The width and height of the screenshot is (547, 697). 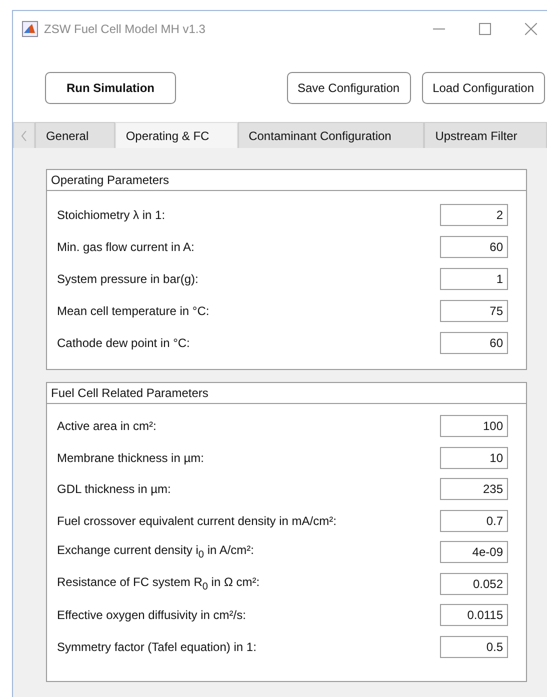 What do you see at coordinates (23, 135) in the screenshot?
I see `chevron-left-icon` at bounding box center [23, 135].